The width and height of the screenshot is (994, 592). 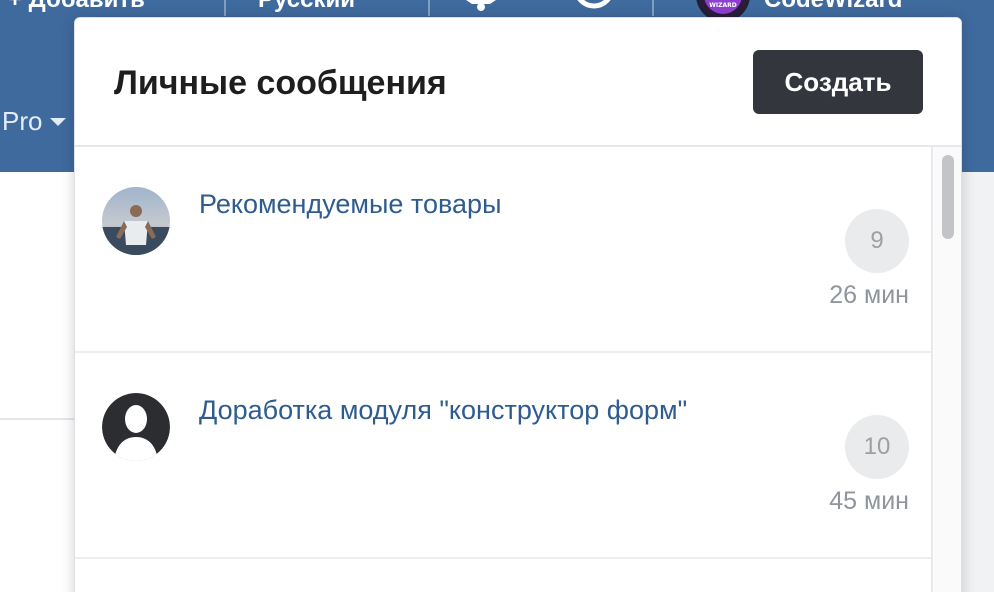 I want to click on photo-avatar-icon, so click(x=136, y=221).